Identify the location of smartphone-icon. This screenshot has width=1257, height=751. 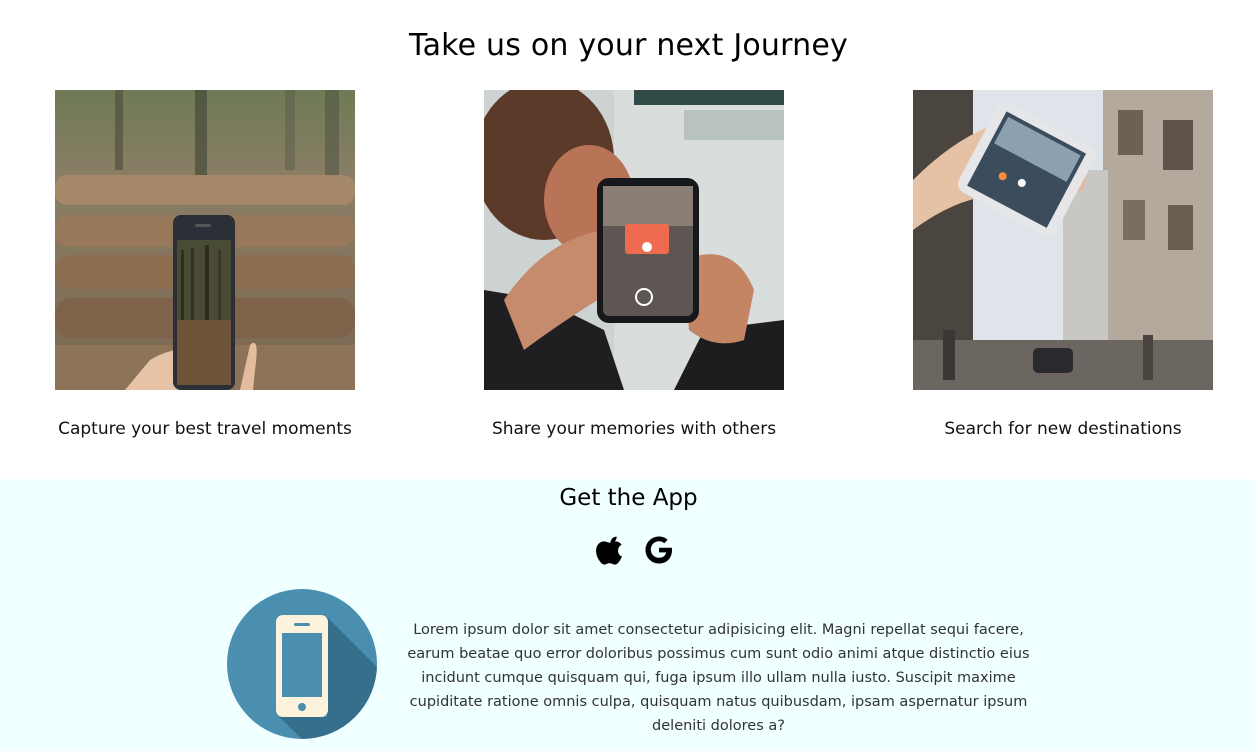
(302, 664).